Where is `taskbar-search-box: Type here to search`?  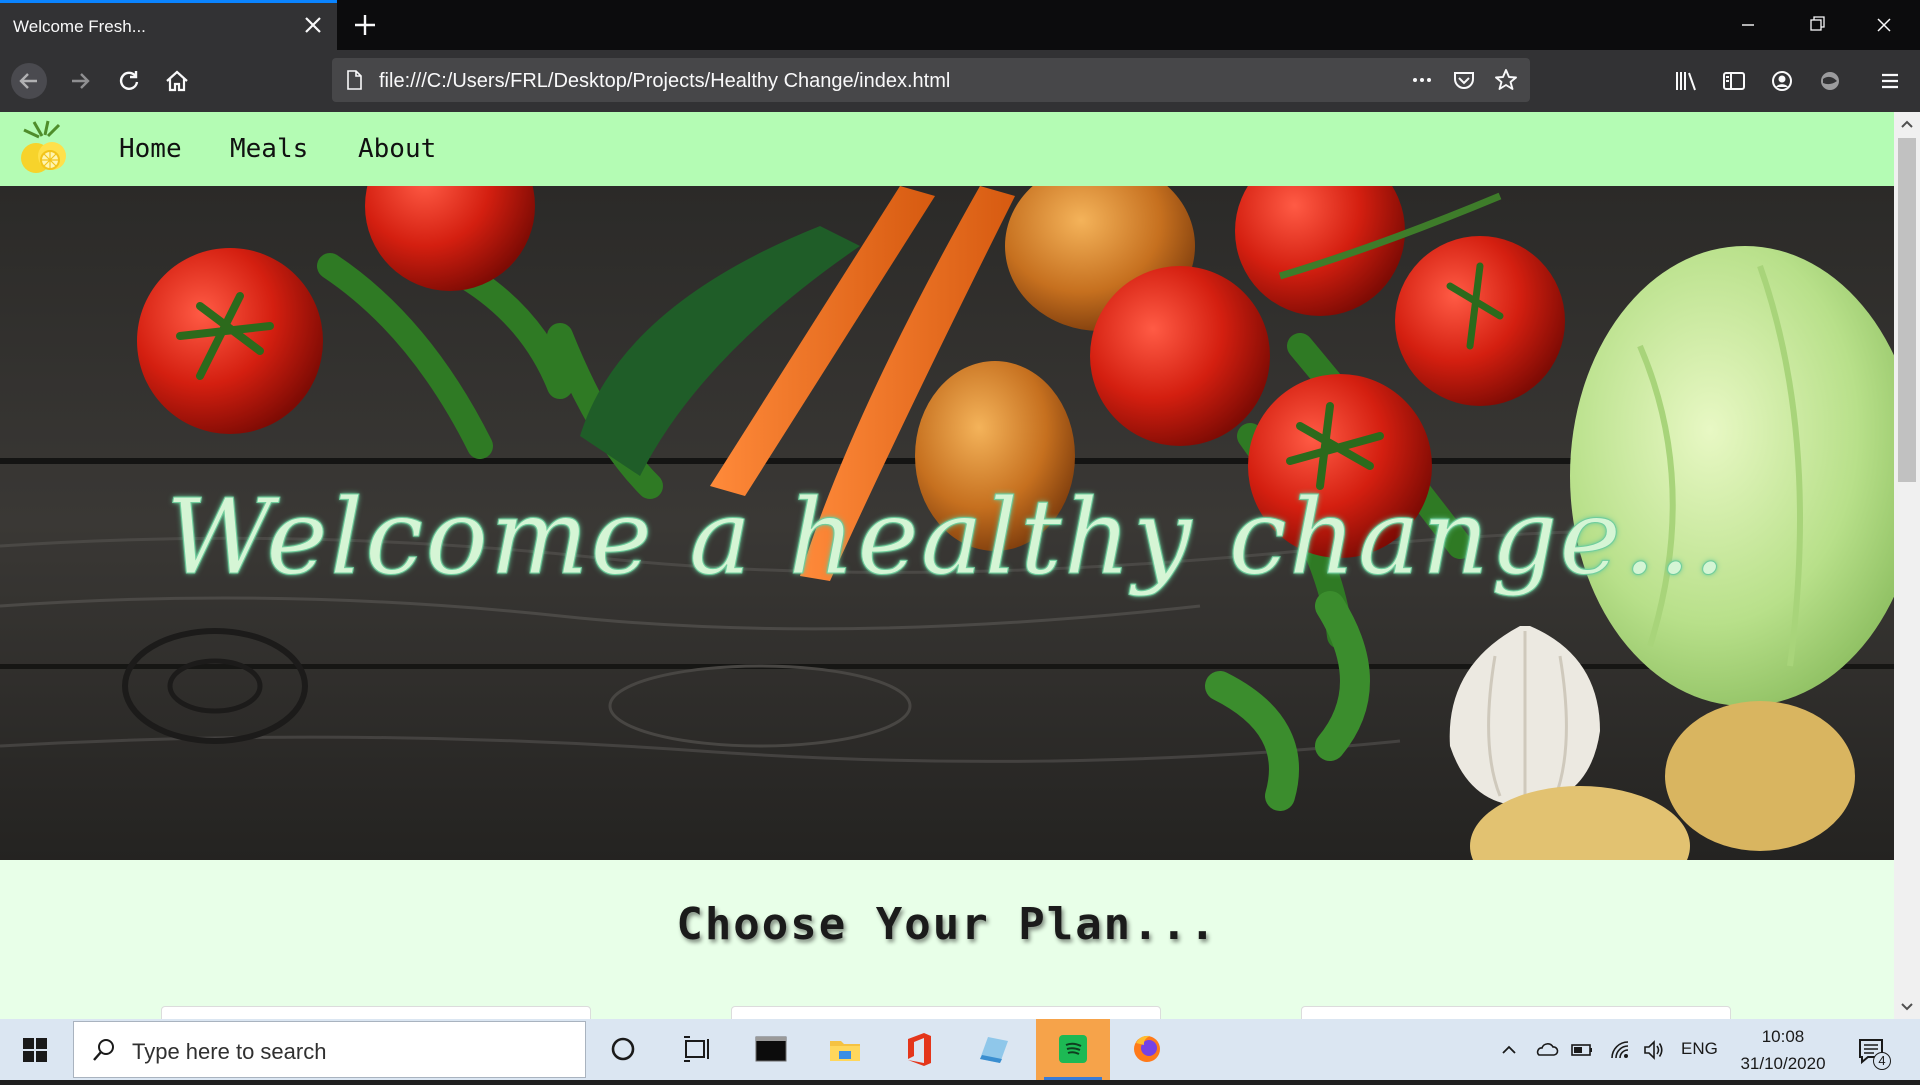 taskbar-search-box: Type here to search is located at coordinates (329, 1049).